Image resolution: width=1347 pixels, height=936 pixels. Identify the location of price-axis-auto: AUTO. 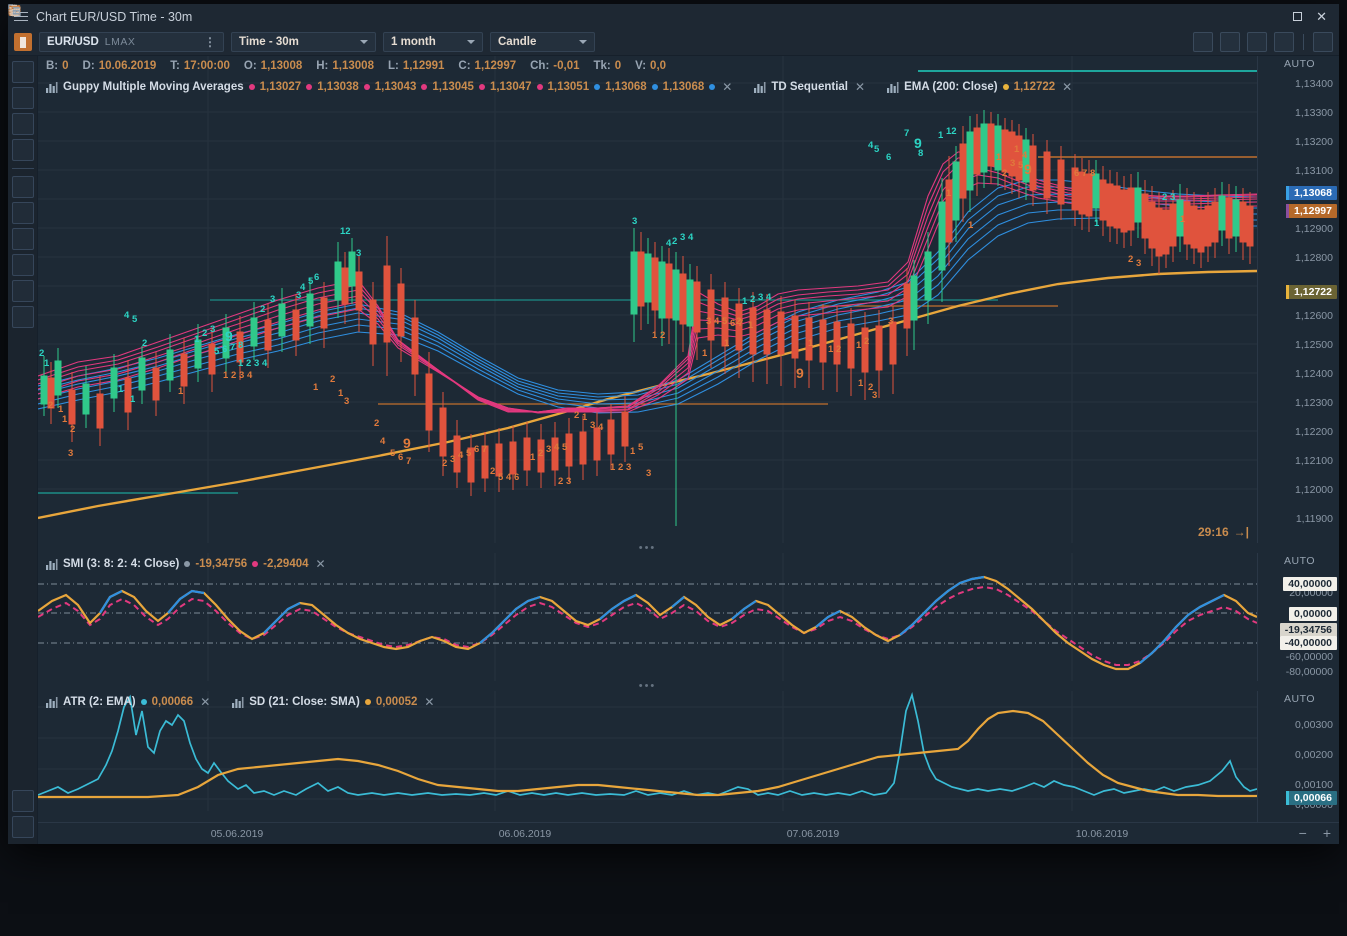
(1299, 64).